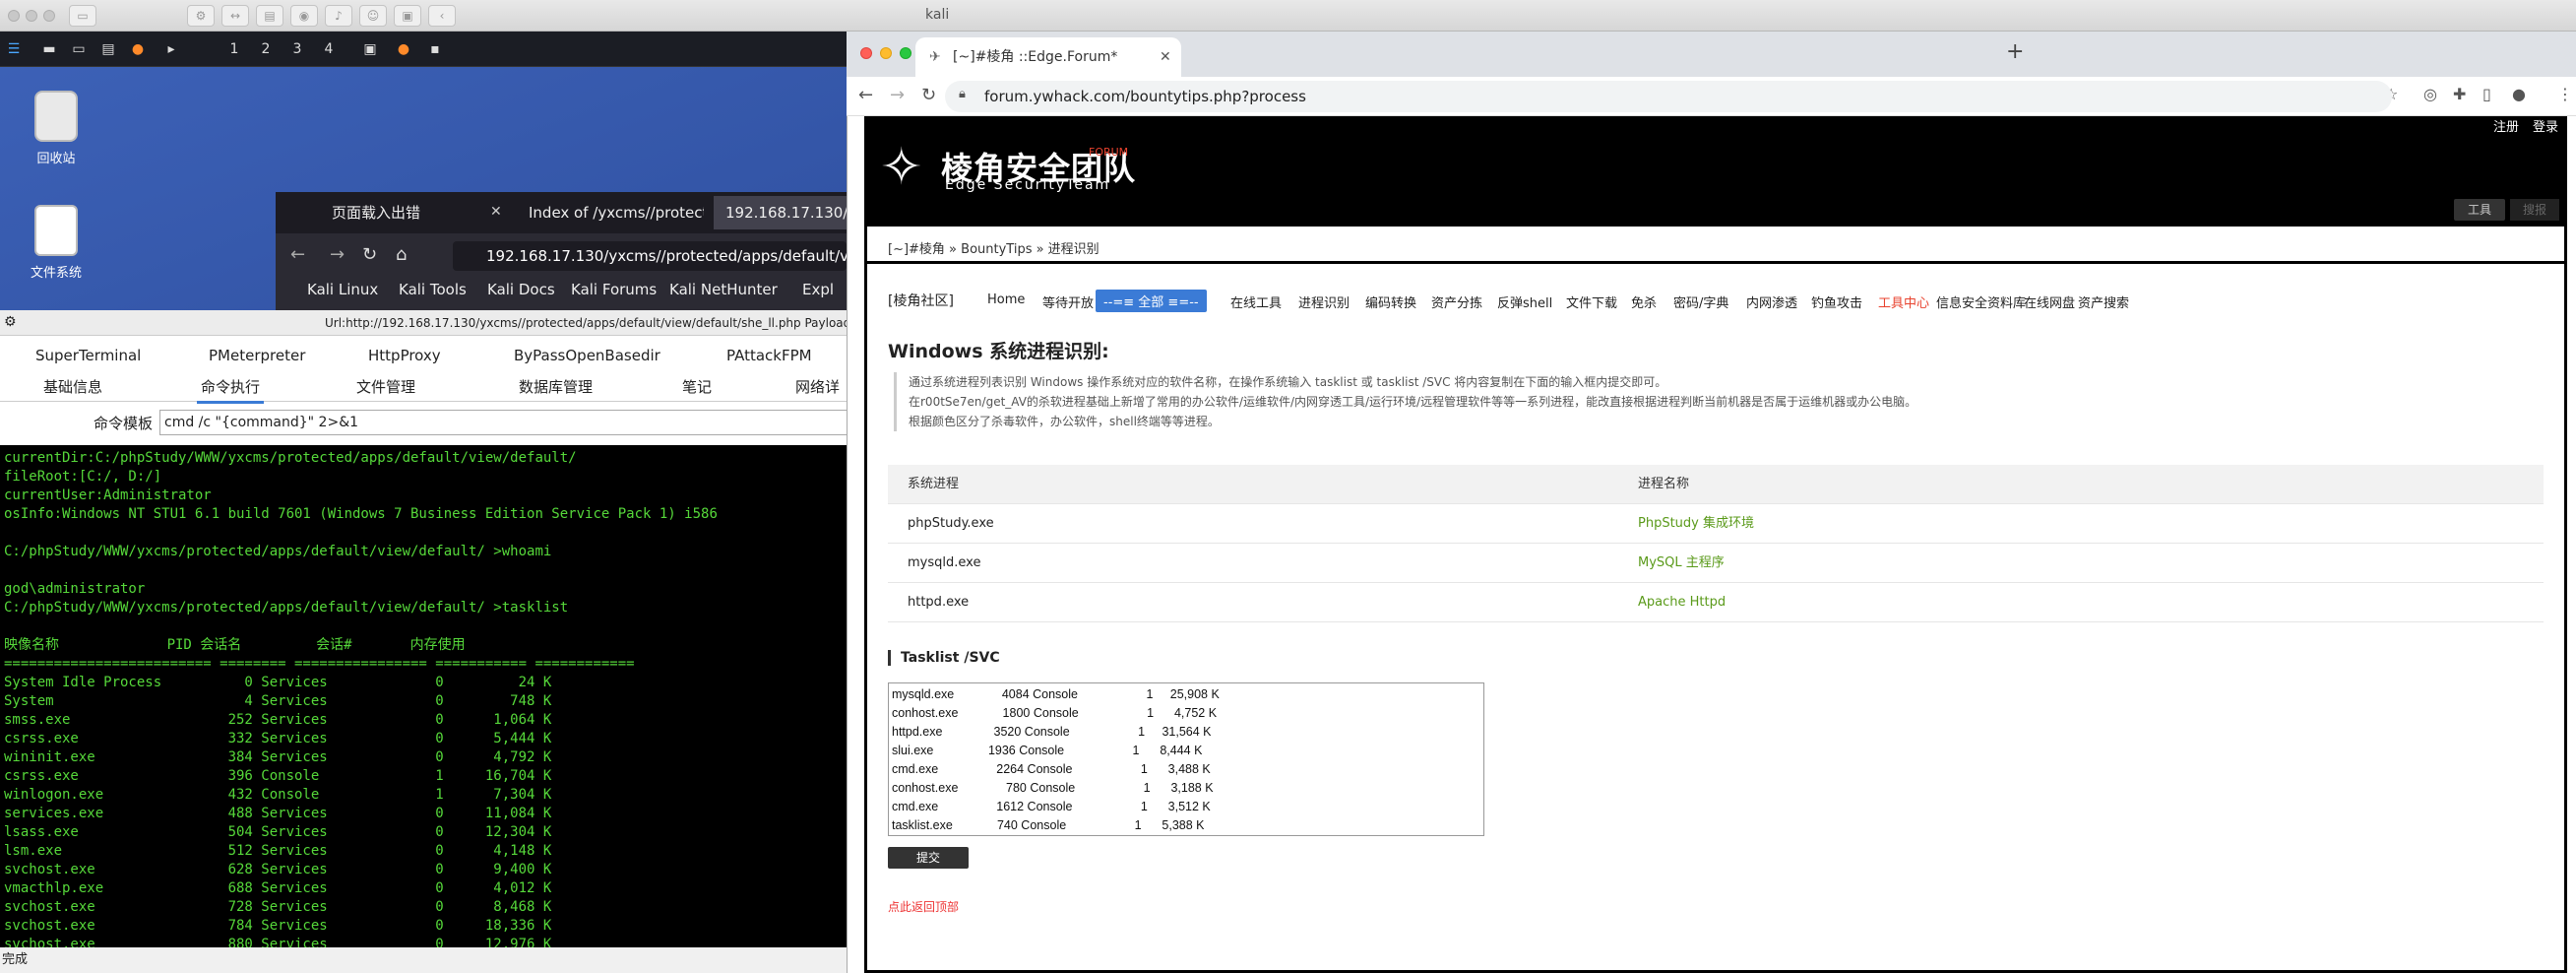 The height and width of the screenshot is (973, 2576). What do you see at coordinates (235, 16) in the screenshot?
I see `vm-arrows-icon: ↔` at bounding box center [235, 16].